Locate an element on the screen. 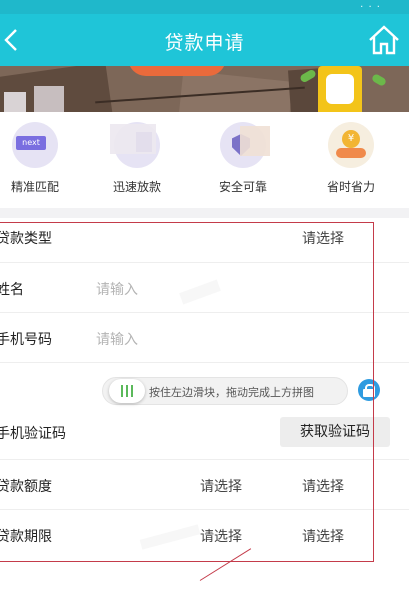  captcha-slider: 按住左边滑块，拖动完成上方拼图 is located at coordinates (225, 391).